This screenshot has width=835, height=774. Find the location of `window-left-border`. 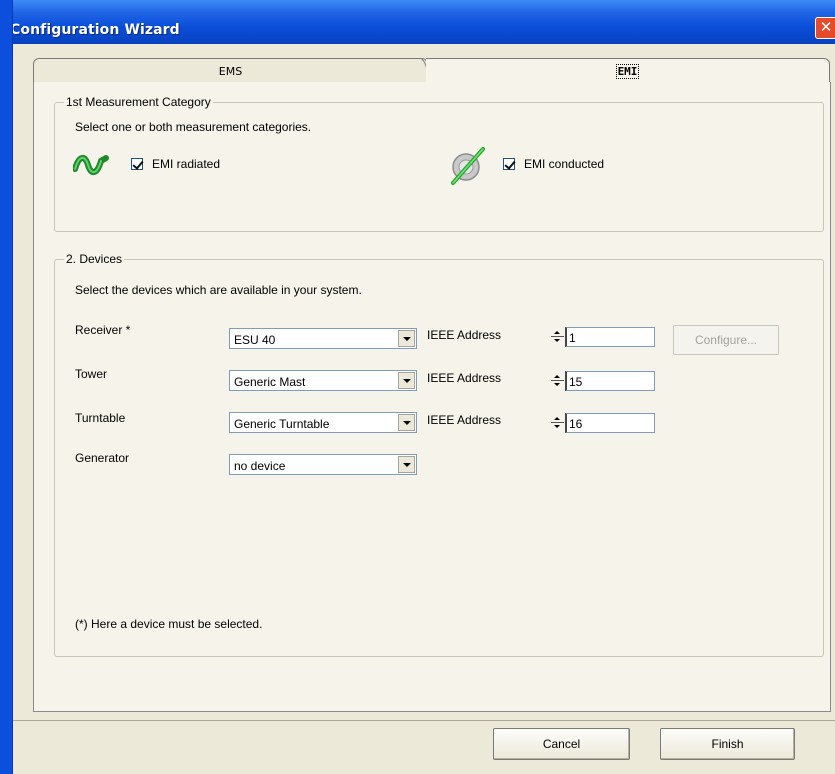

window-left-border is located at coordinates (6, 387).